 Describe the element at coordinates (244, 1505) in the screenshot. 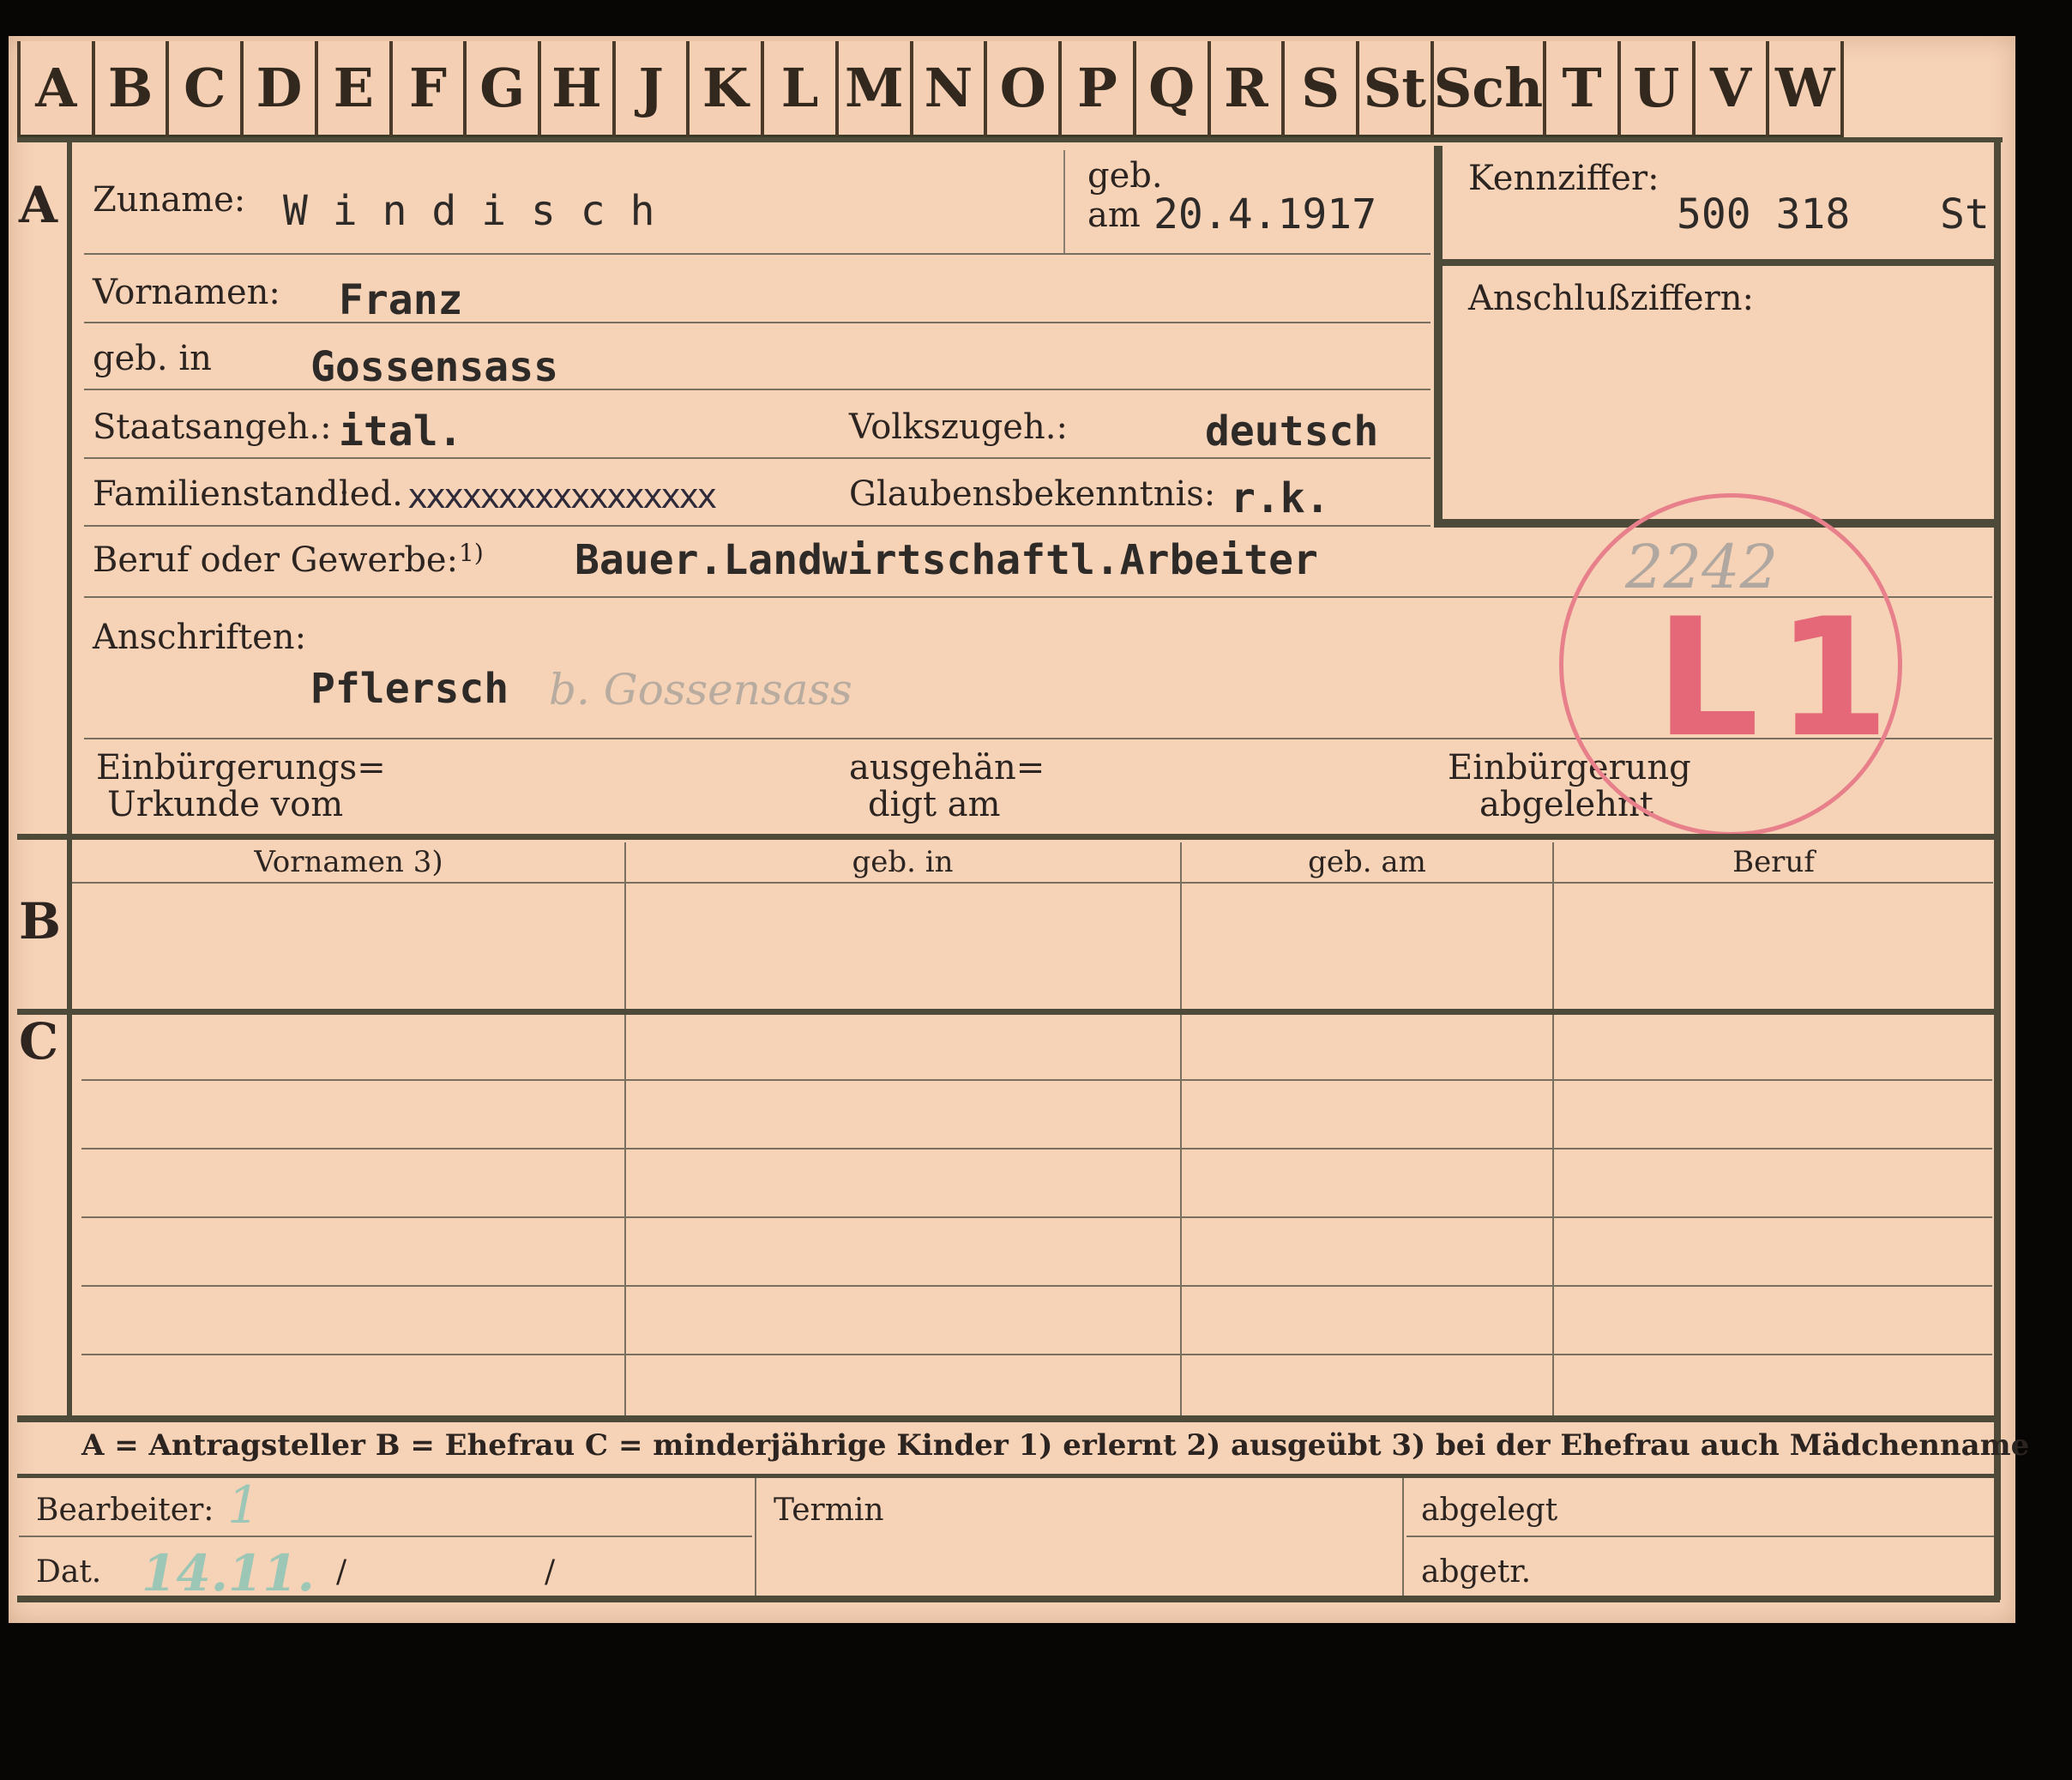

I see `handwritten-bearbeiter: 1` at that location.